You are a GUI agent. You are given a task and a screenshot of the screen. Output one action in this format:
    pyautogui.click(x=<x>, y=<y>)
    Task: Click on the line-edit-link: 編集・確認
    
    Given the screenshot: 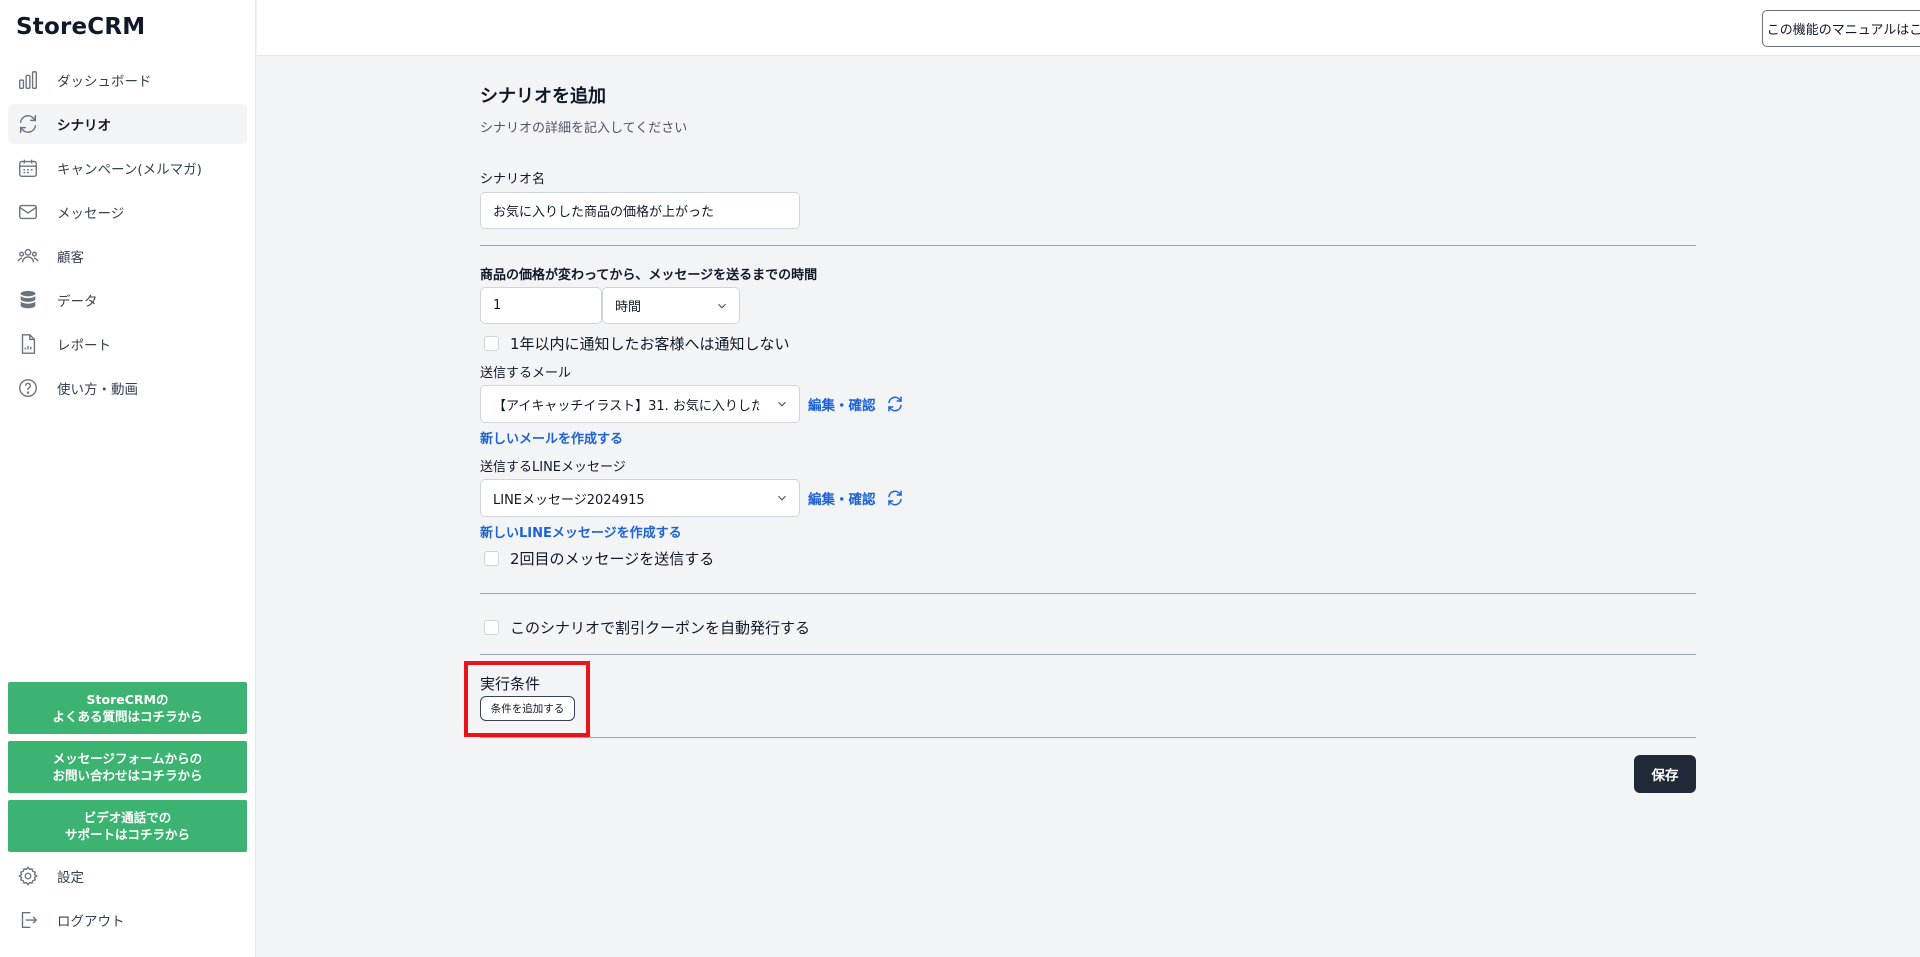 What is the action you would take?
    pyautogui.click(x=856, y=498)
    